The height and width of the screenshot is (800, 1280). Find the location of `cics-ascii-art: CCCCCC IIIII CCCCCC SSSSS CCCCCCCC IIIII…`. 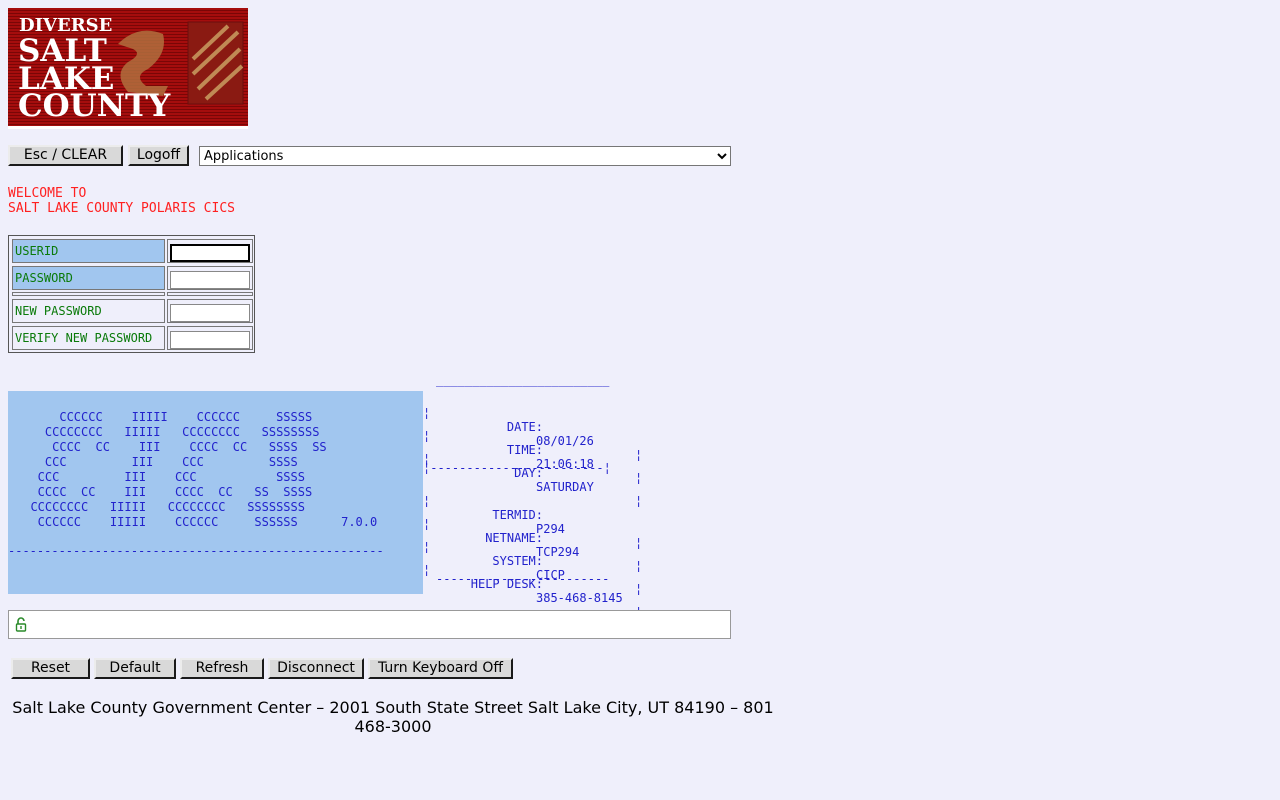

cics-ascii-art: CCCCCC IIIII CCCCCC SSSSS CCCCCCCC IIIII… is located at coordinates (204, 469).